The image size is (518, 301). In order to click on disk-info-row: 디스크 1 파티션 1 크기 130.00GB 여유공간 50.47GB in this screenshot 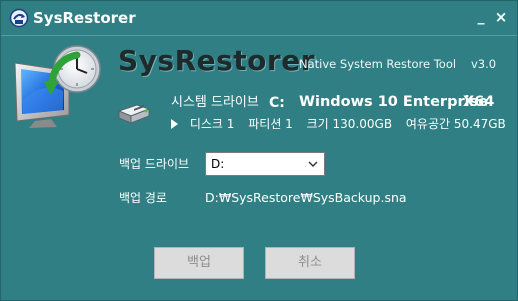, I will do `click(338, 124)`.